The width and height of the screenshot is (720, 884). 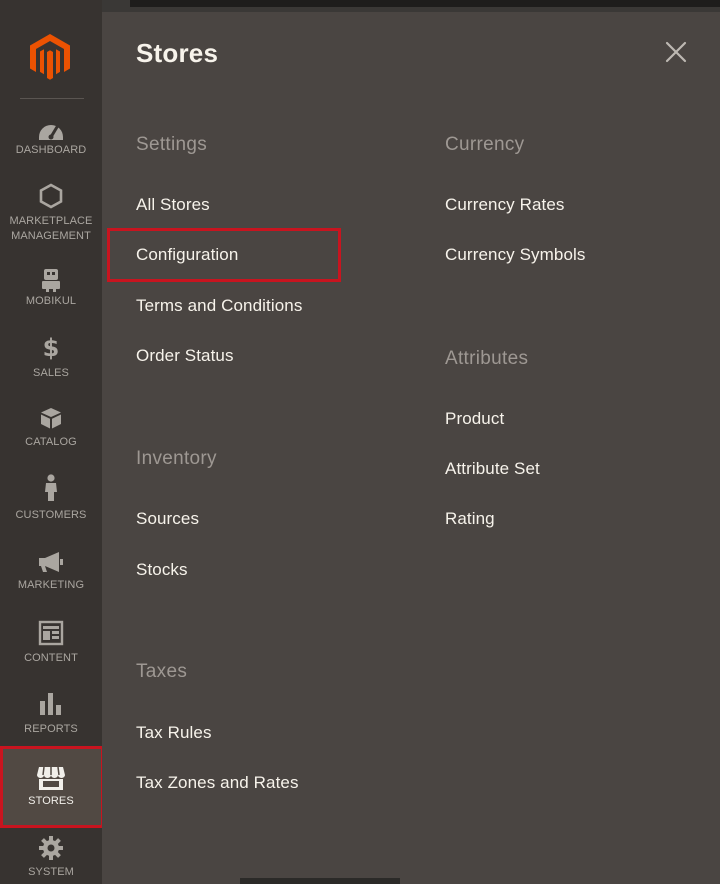 What do you see at coordinates (176, 458) in the screenshot?
I see `group-title-inventory: Inventory` at bounding box center [176, 458].